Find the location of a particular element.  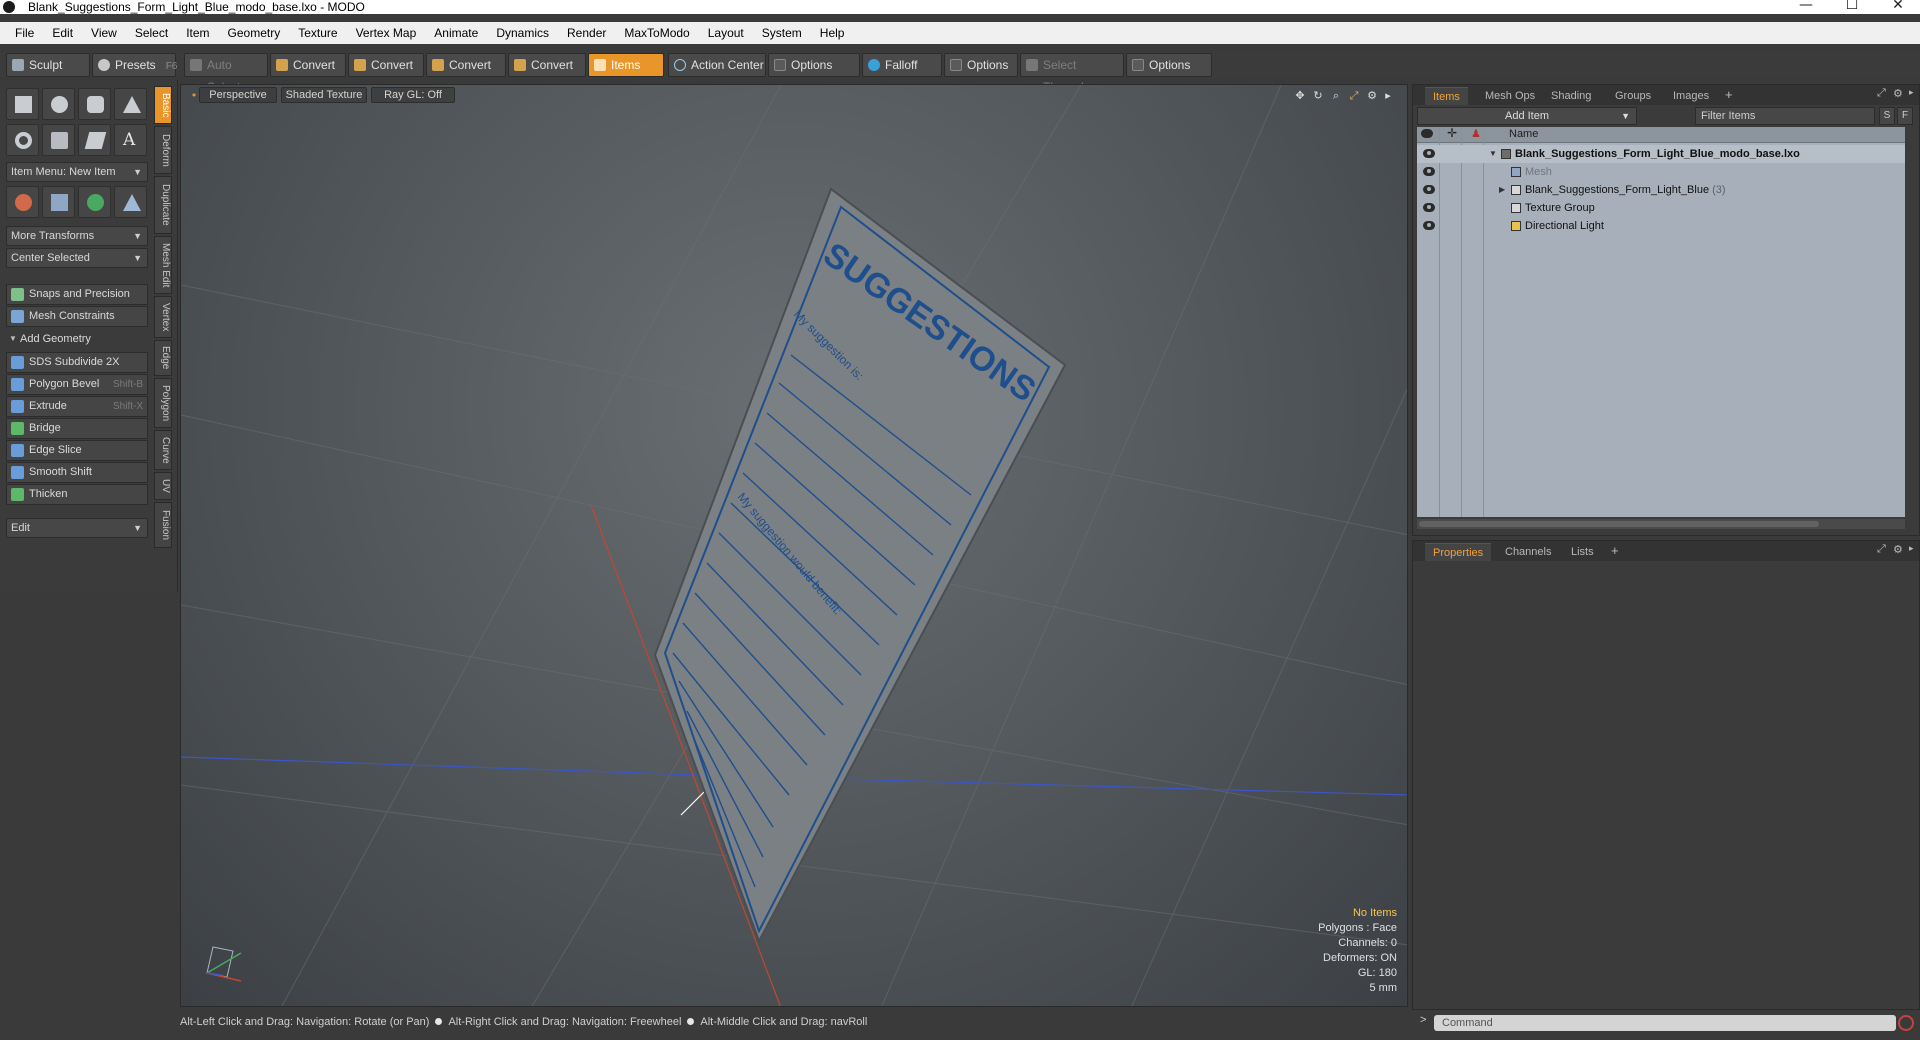

tab-channels: Channels is located at coordinates (1528, 552).